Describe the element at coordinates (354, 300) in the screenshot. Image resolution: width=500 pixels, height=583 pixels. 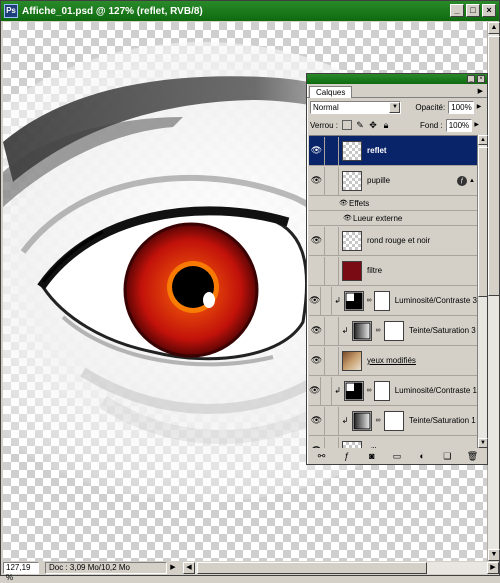
I see `brightness-contrast-icon` at that location.